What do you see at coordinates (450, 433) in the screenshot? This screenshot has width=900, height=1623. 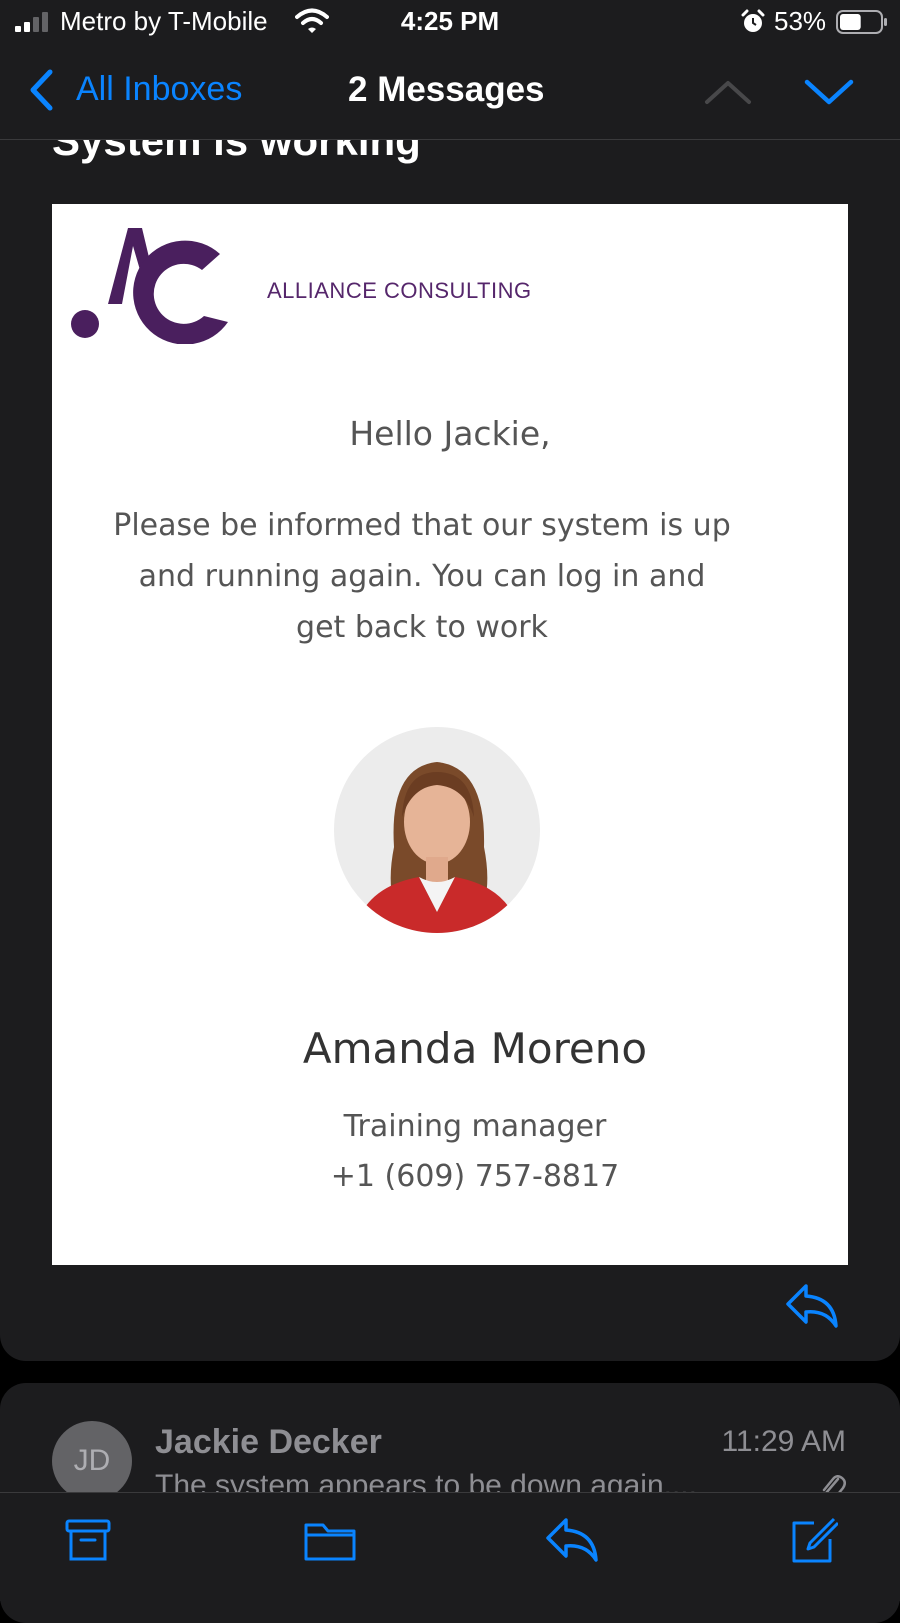 I see `email-greeting: Hello Jackie,` at bounding box center [450, 433].